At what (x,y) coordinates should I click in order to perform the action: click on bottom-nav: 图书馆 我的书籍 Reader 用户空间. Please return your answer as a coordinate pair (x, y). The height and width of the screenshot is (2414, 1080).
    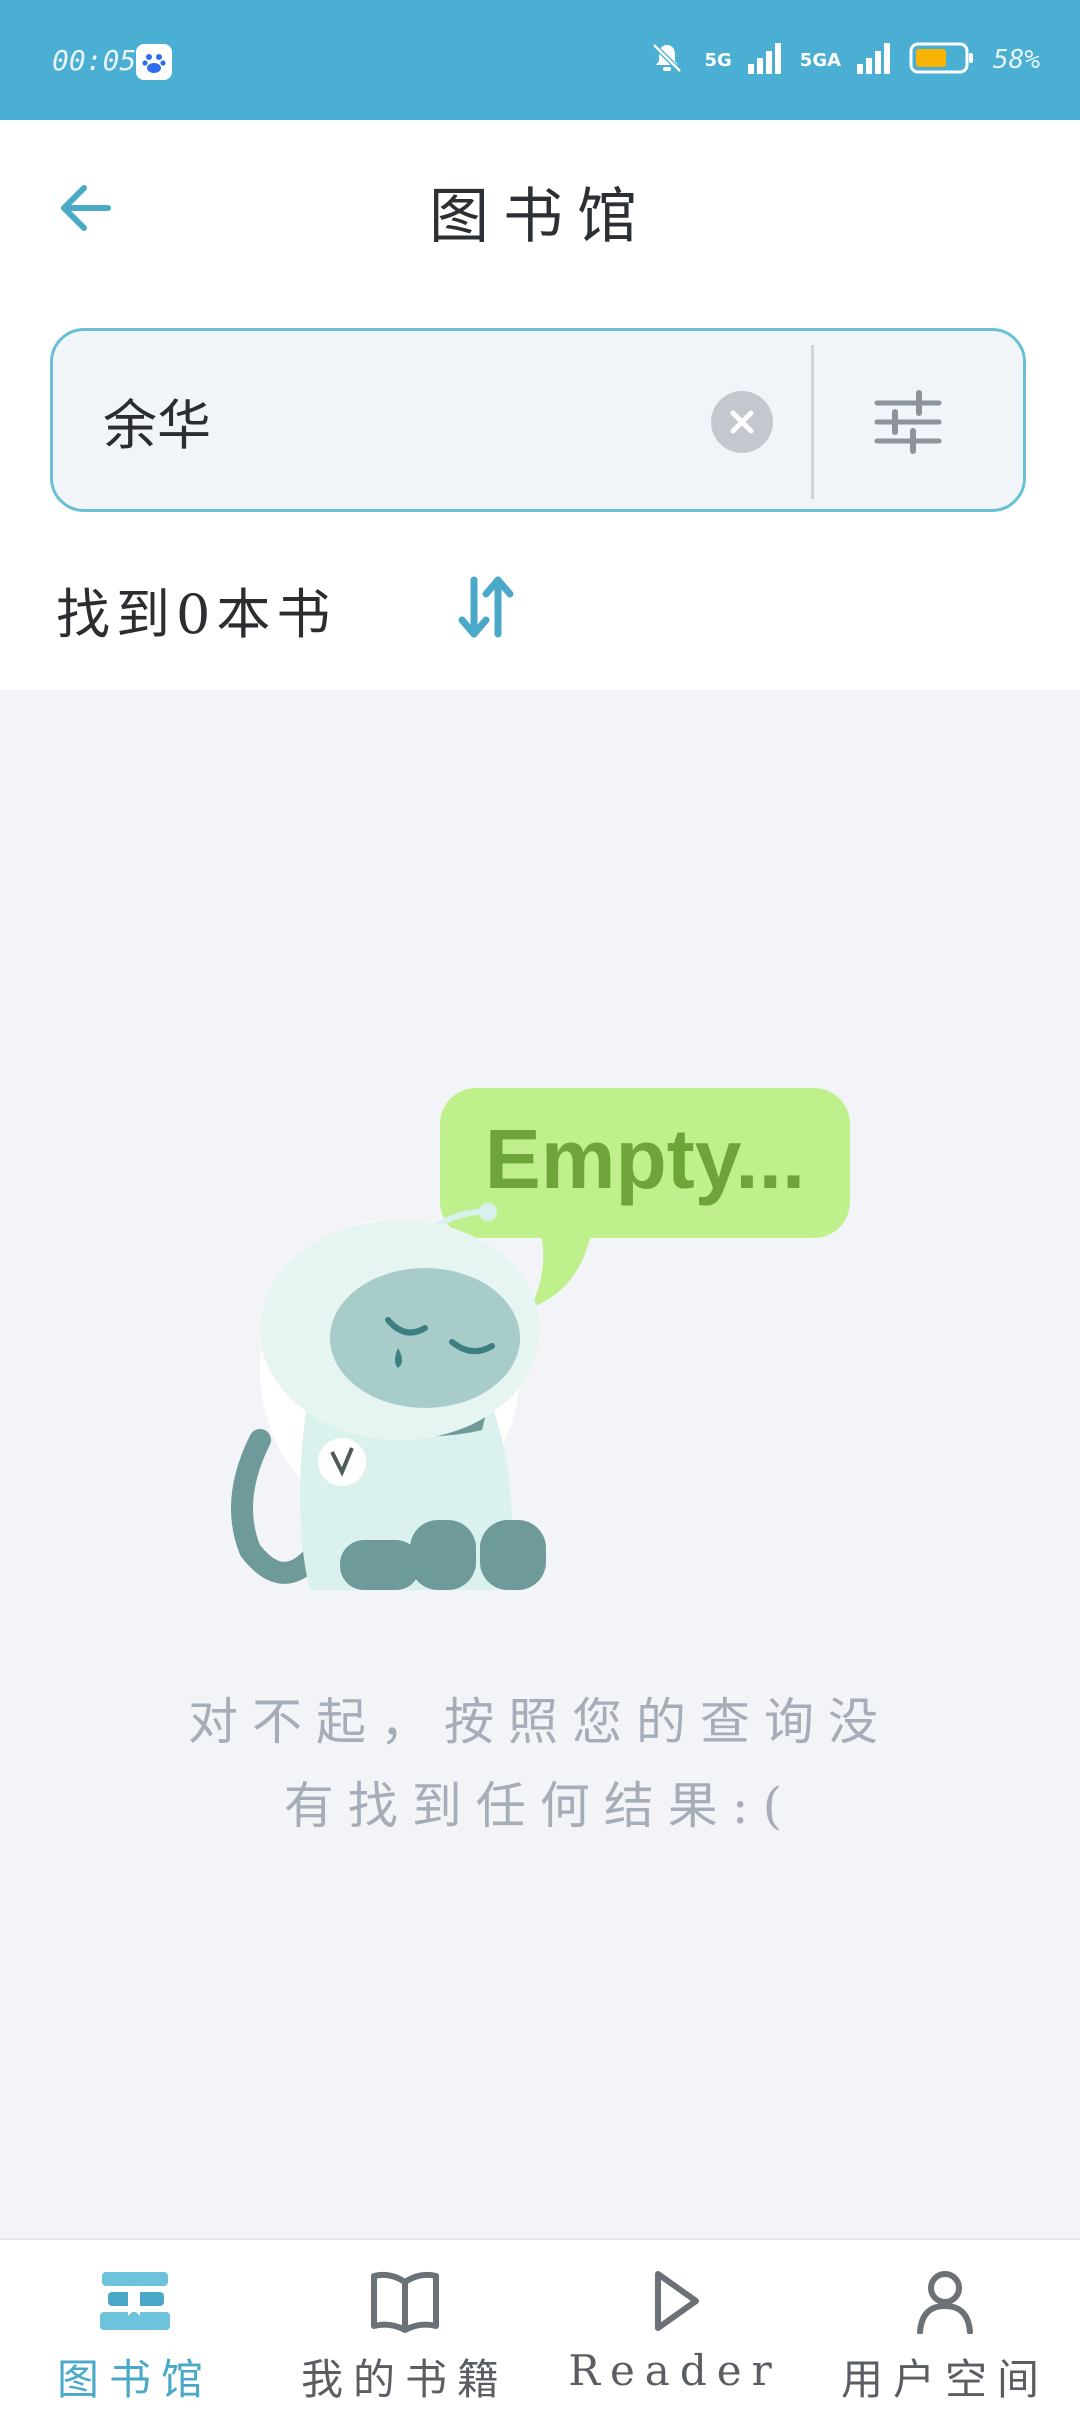
    Looking at the image, I should click on (540, 2326).